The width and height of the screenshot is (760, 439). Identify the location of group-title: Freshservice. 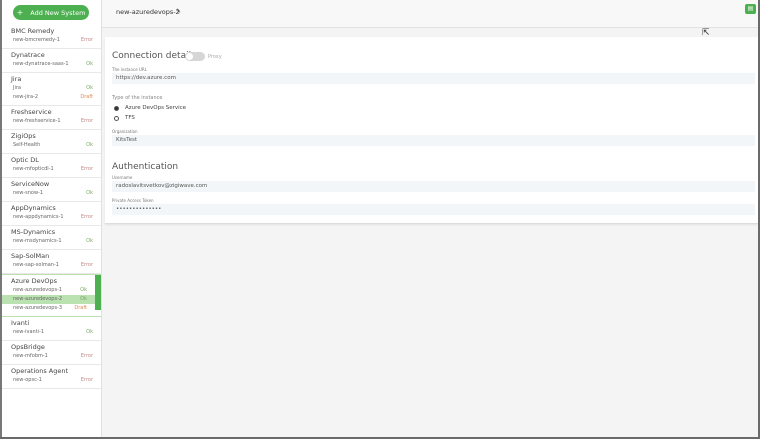
(51, 111).